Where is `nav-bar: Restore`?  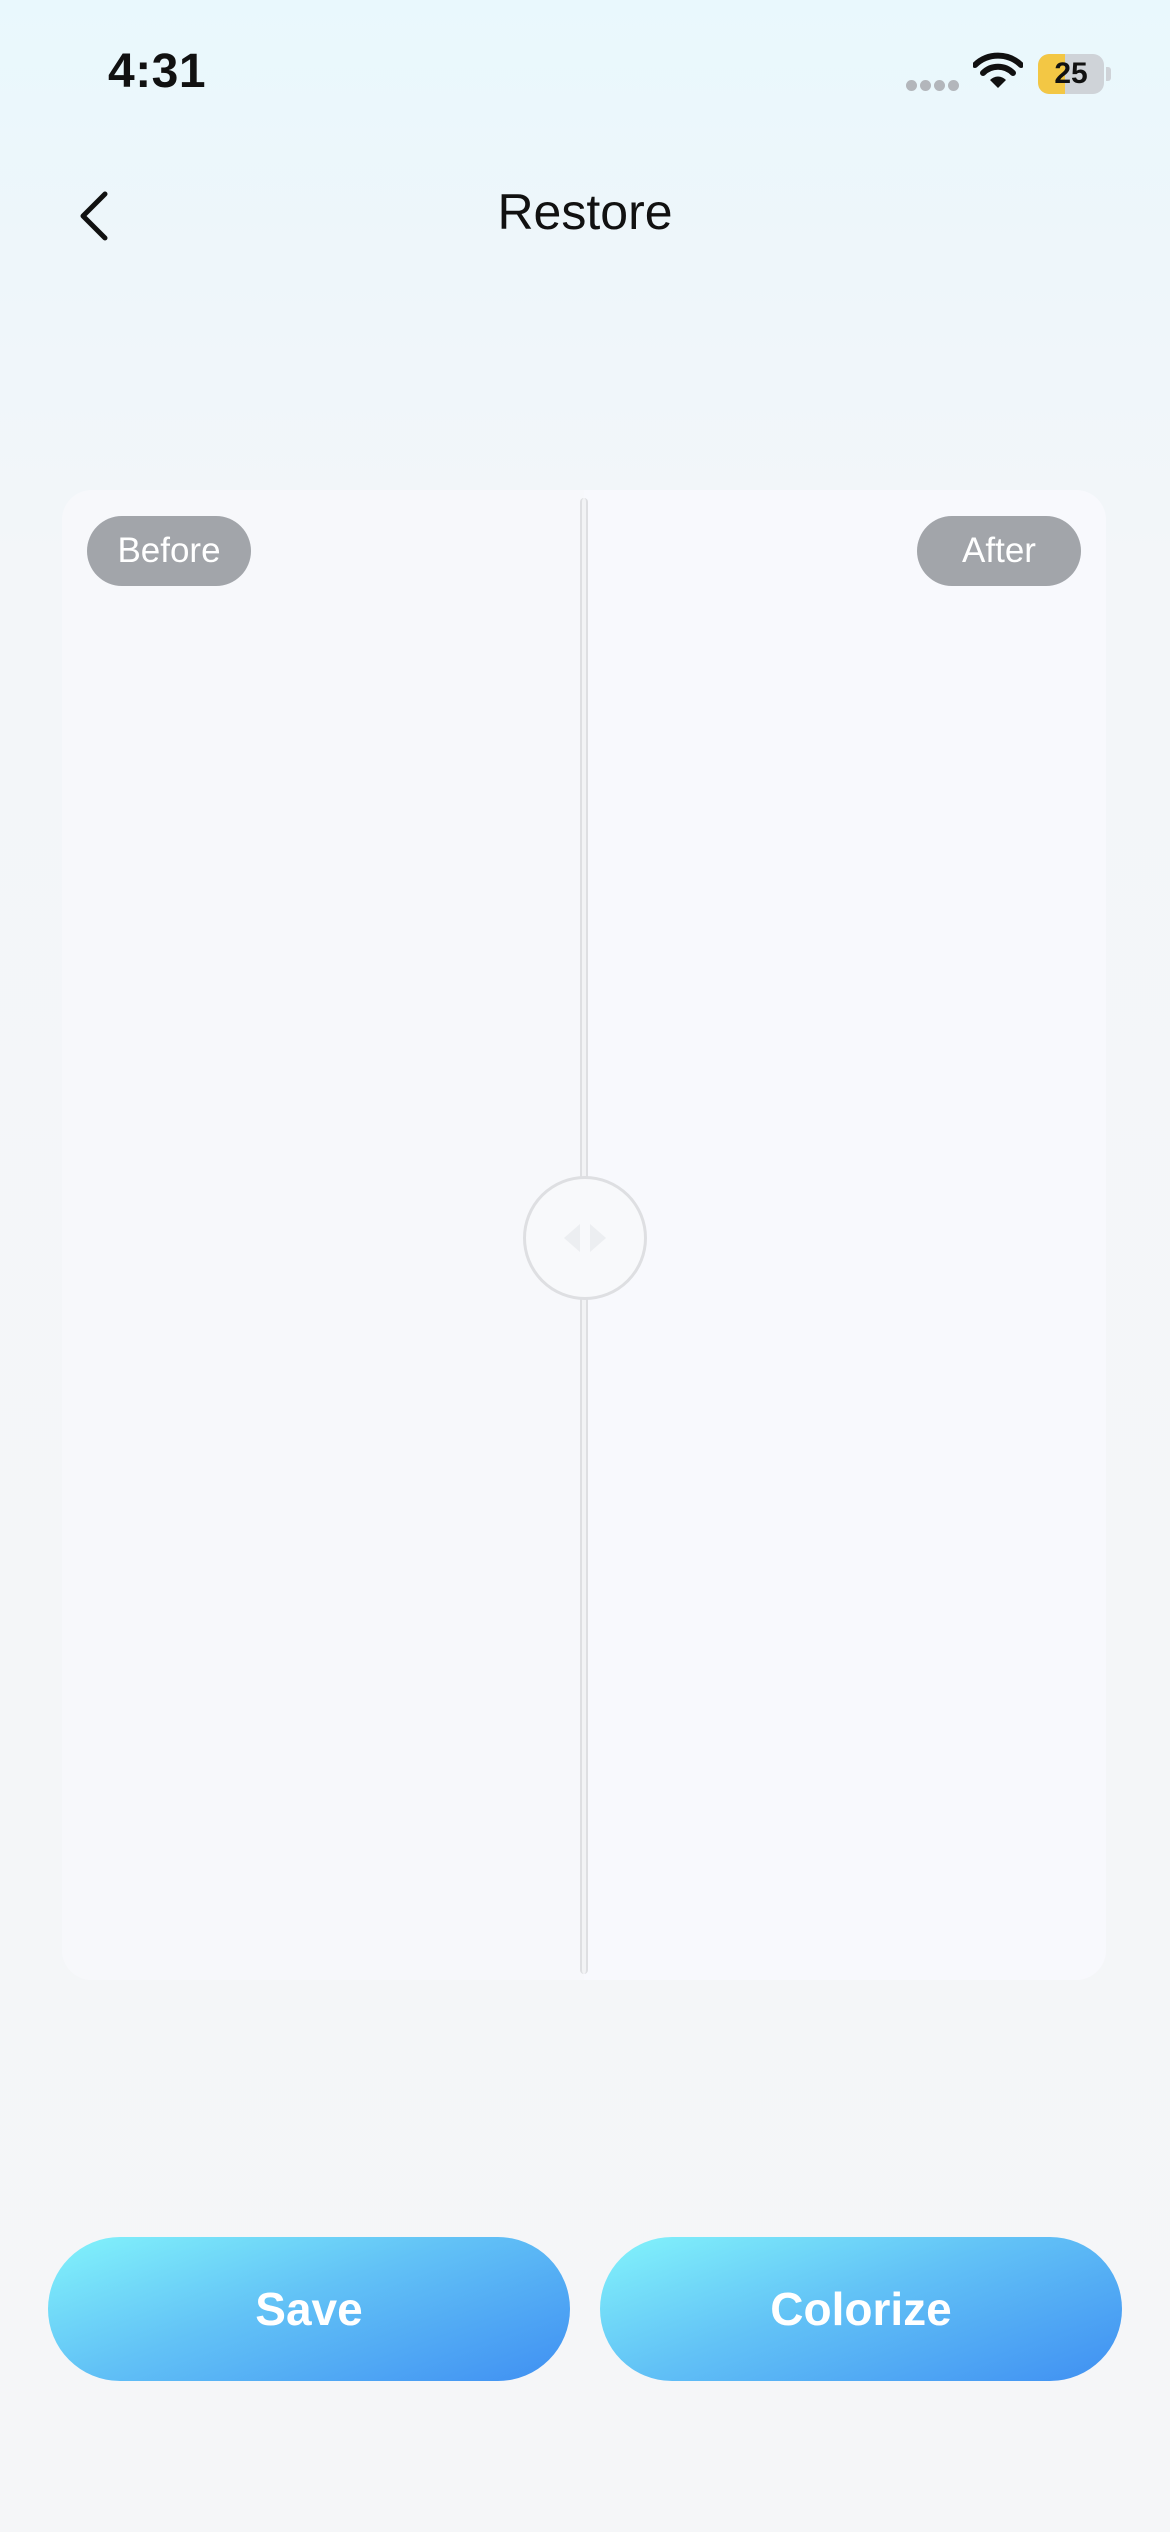
nav-bar: Restore is located at coordinates (585, 215).